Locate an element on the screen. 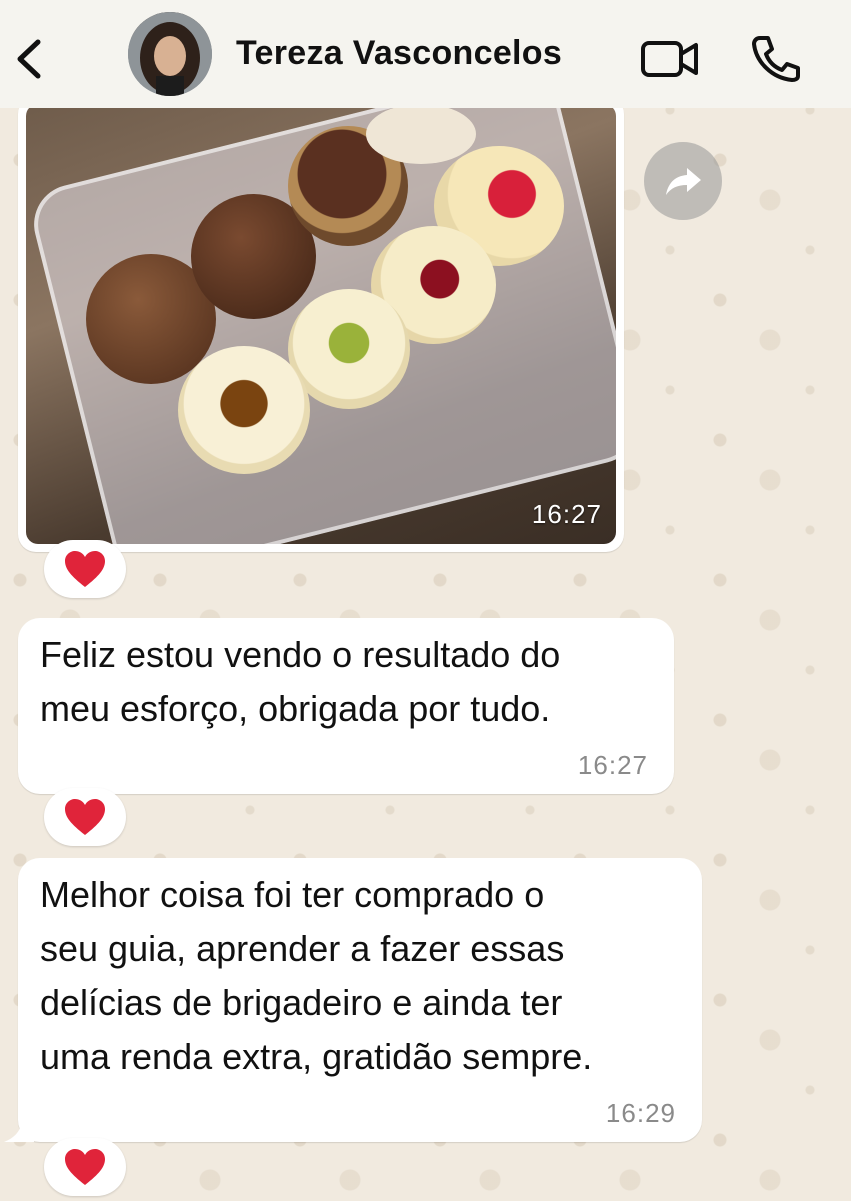 The width and height of the screenshot is (851, 1201). contact-name: Tereza Vasconcelos is located at coordinates (399, 53).